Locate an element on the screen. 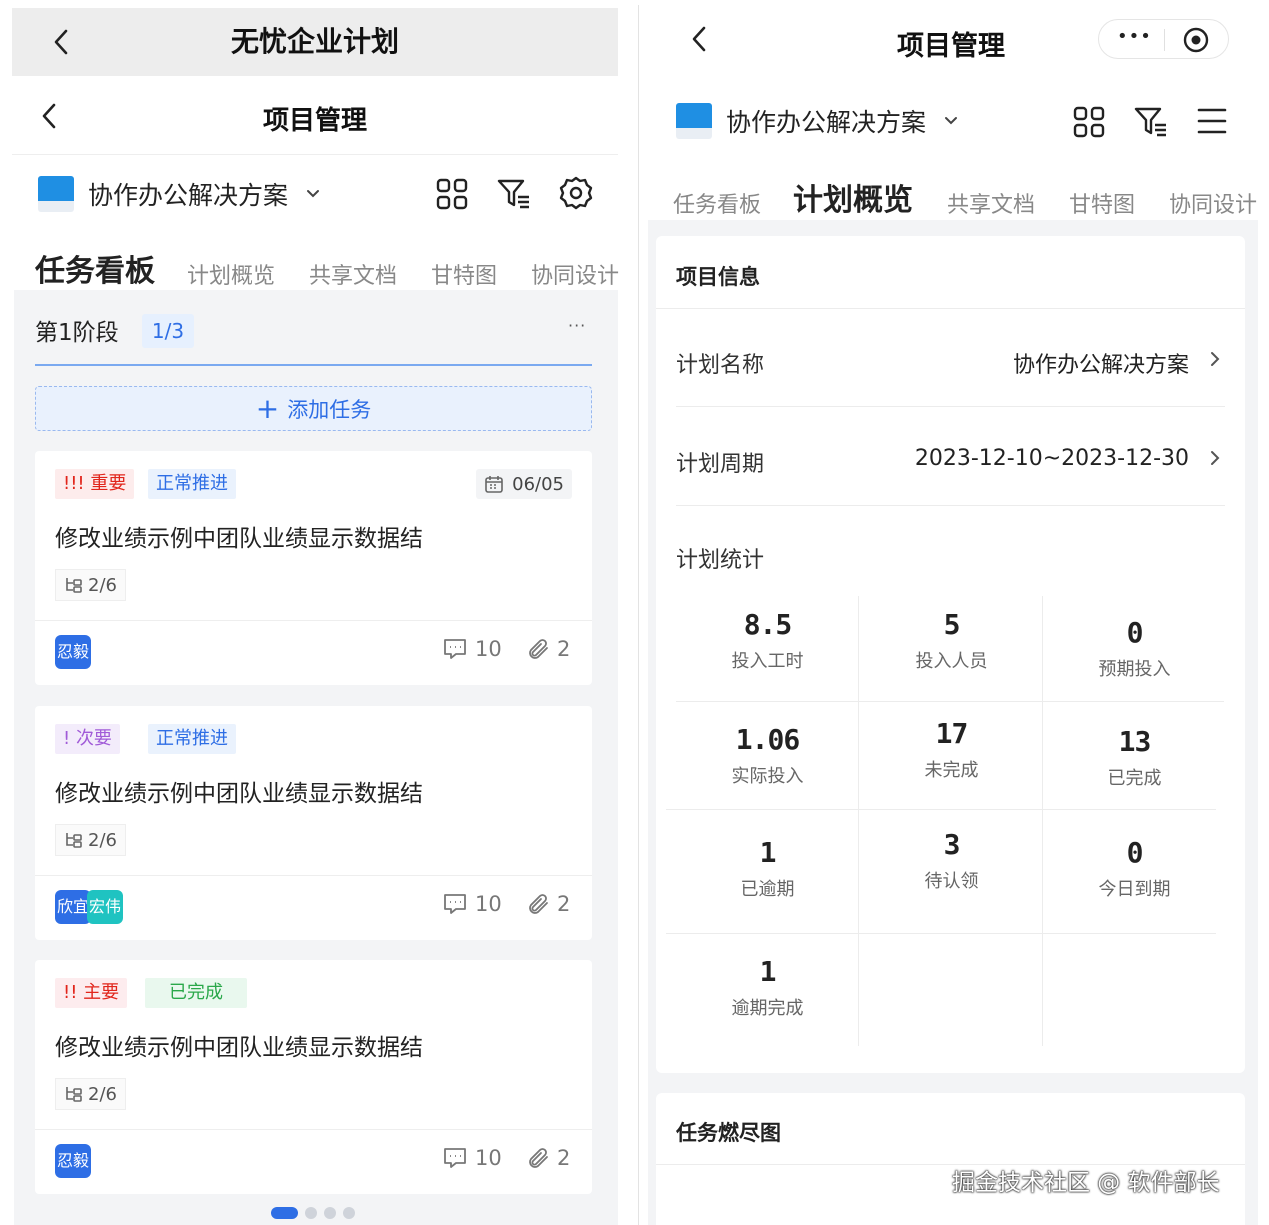 The image size is (1269, 1225). stat-label: 实际投入 is located at coordinates (767, 776).